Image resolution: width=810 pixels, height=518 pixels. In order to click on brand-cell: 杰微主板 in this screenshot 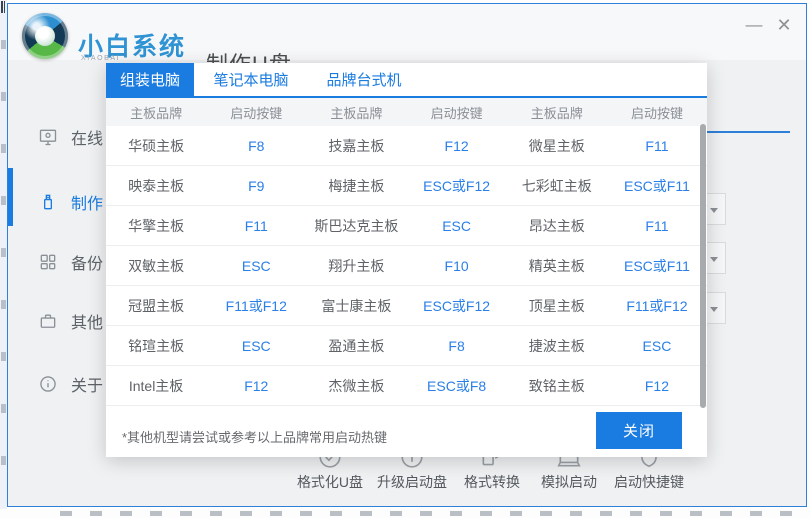, I will do `click(356, 385)`.